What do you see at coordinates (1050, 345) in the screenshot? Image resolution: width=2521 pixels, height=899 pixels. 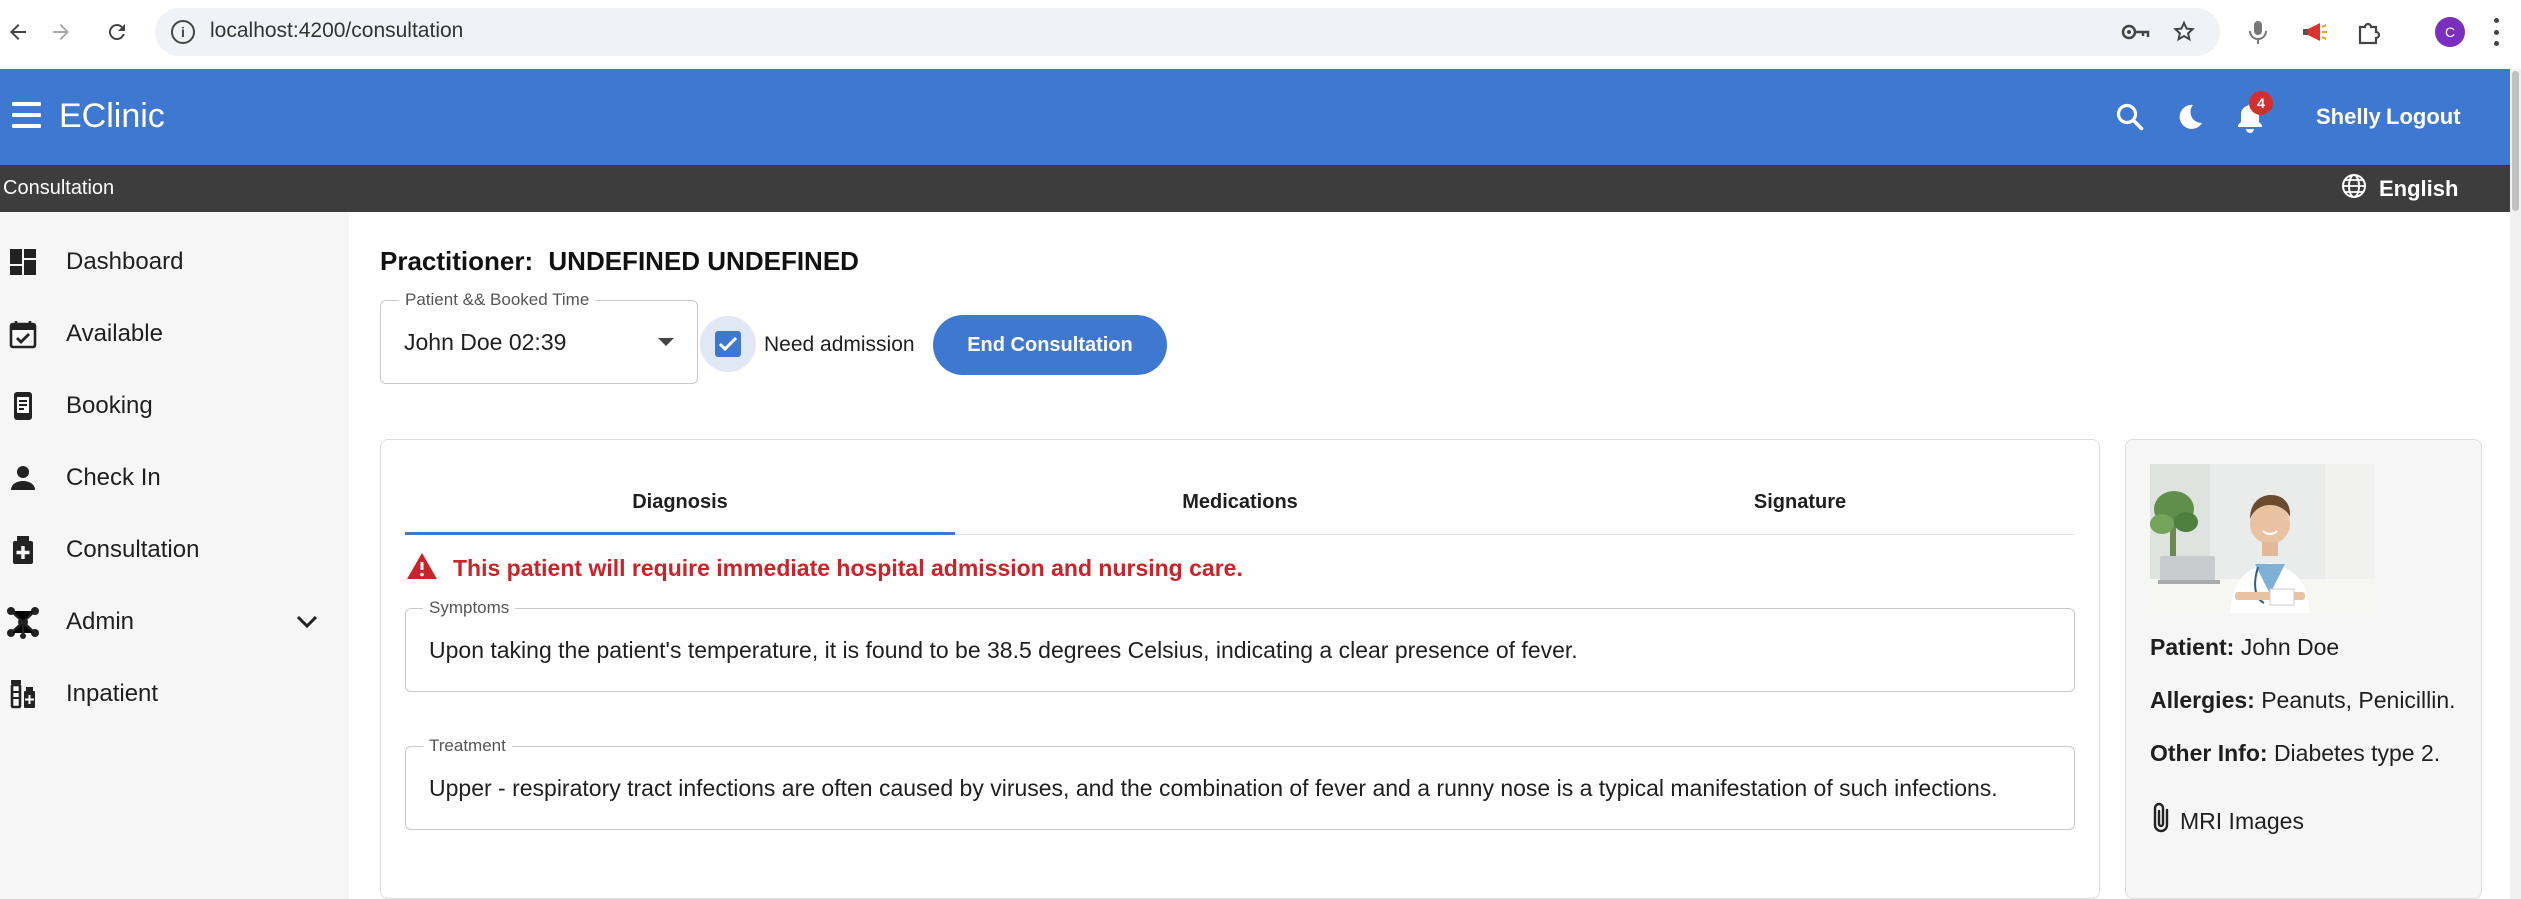 I see `end-consultation-button: End Consultation` at bounding box center [1050, 345].